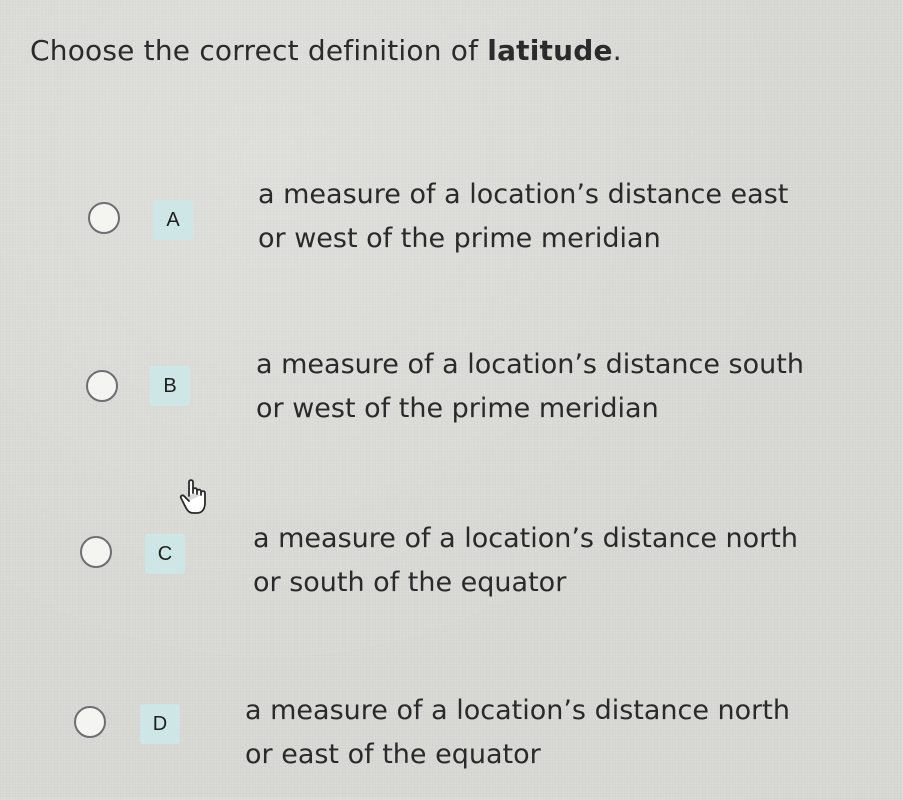  I want to click on question-keyword: latitude, so click(550, 50).